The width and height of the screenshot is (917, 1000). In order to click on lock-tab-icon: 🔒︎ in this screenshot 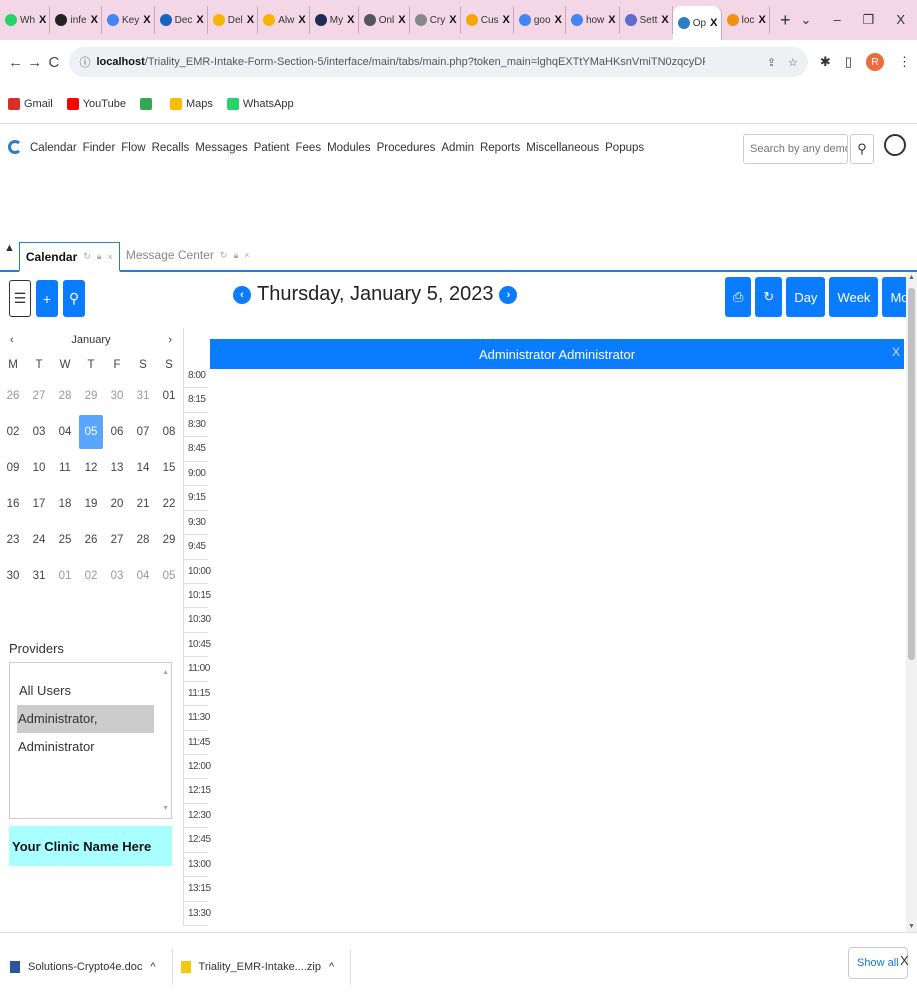, I will do `click(235, 255)`.